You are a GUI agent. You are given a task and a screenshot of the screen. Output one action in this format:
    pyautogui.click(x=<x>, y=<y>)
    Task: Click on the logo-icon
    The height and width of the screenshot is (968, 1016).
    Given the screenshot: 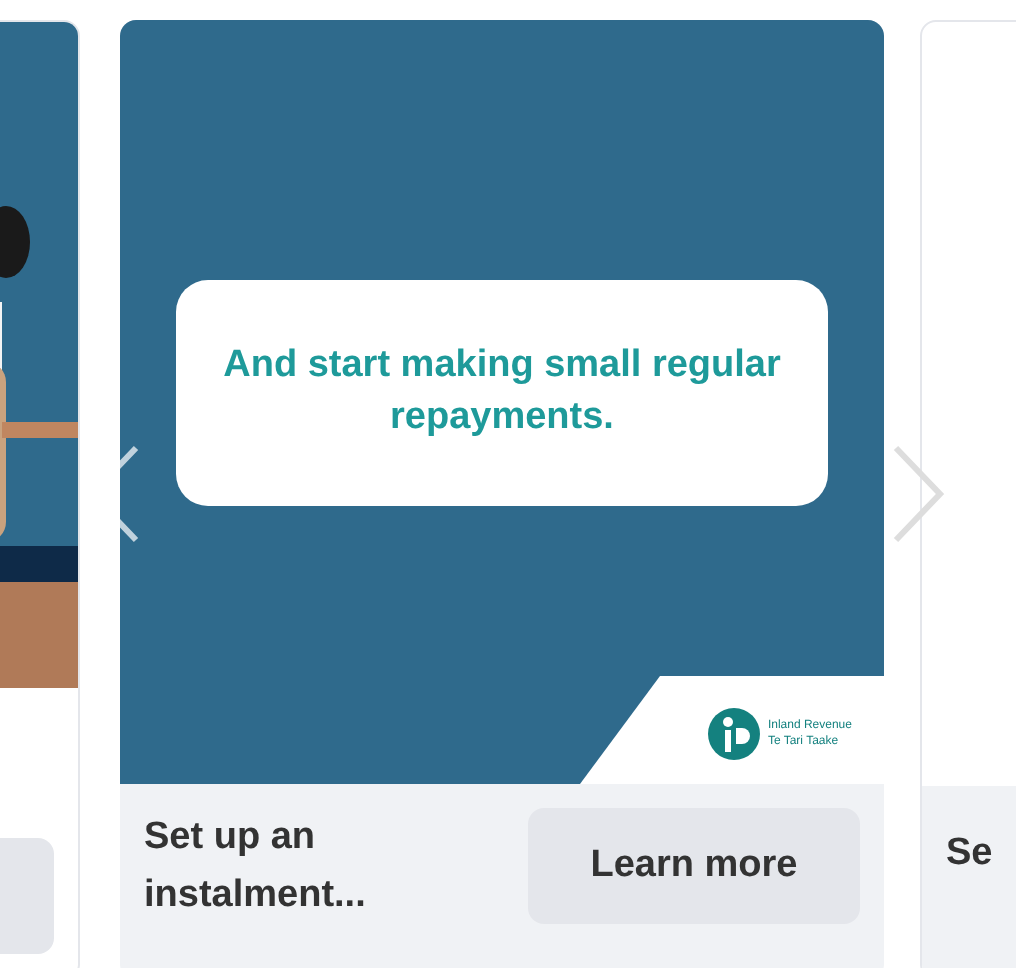 What is the action you would take?
    pyautogui.click(x=733, y=734)
    